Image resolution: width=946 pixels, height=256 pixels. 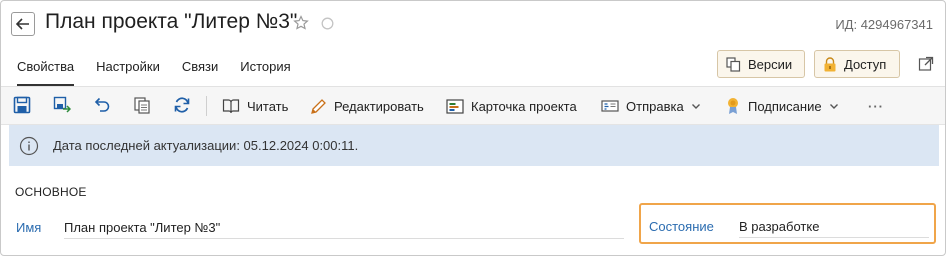 I want to click on access-button: Доступ, so click(x=857, y=64).